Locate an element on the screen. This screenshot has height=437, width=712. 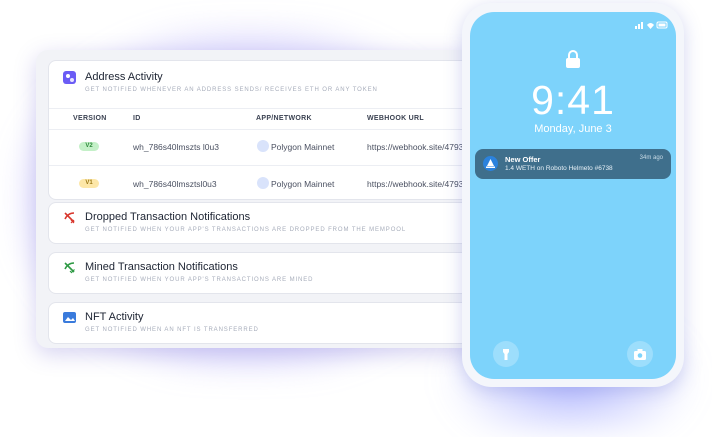
flashlight-button is located at coordinates (506, 354).